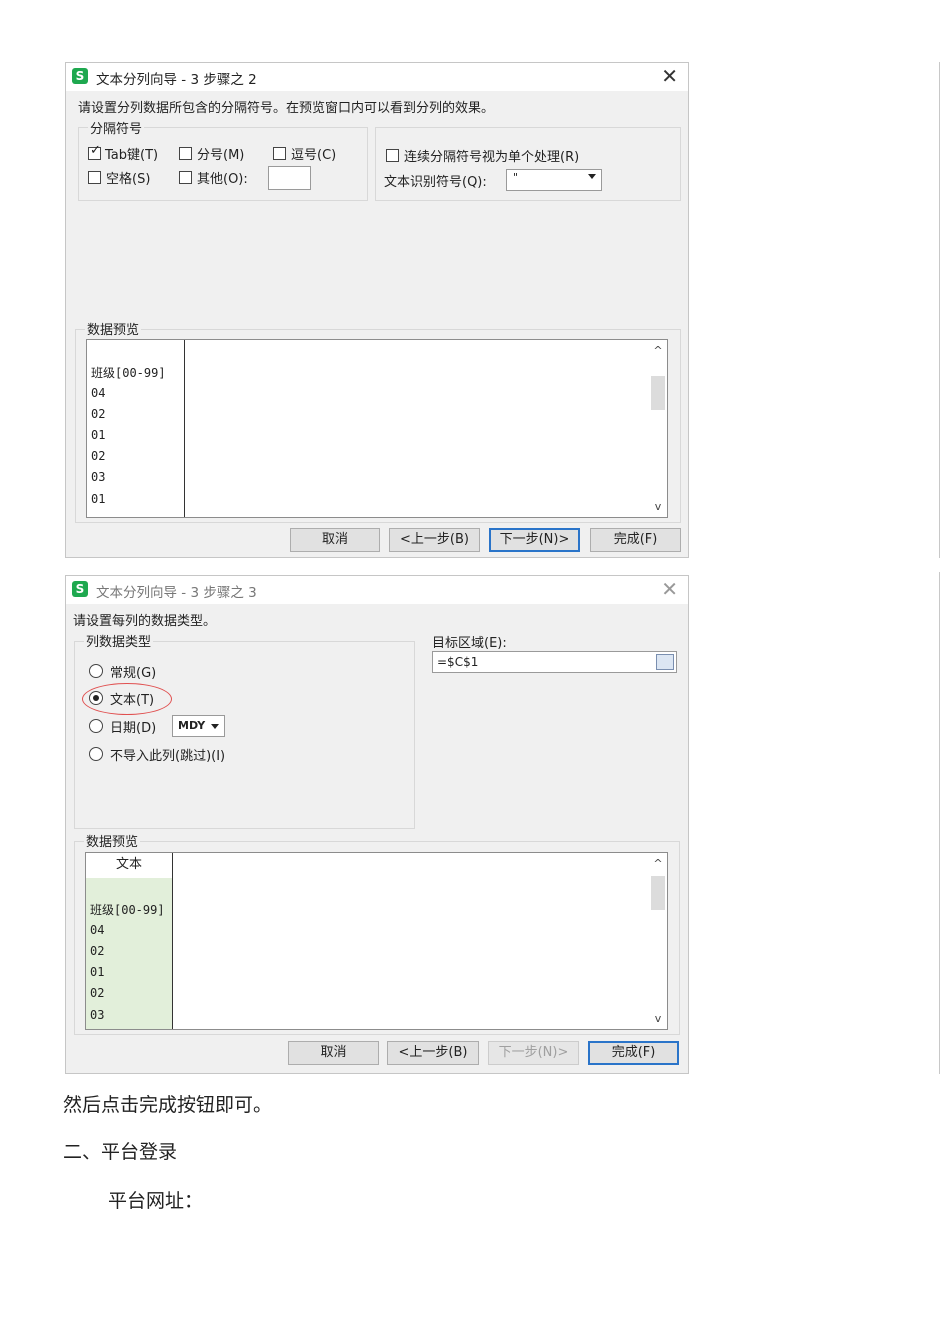  What do you see at coordinates (127, 699) in the screenshot?
I see `annotation-circle` at bounding box center [127, 699].